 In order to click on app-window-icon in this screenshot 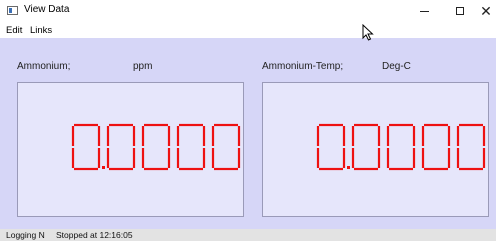, I will do `click(12, 10)`.